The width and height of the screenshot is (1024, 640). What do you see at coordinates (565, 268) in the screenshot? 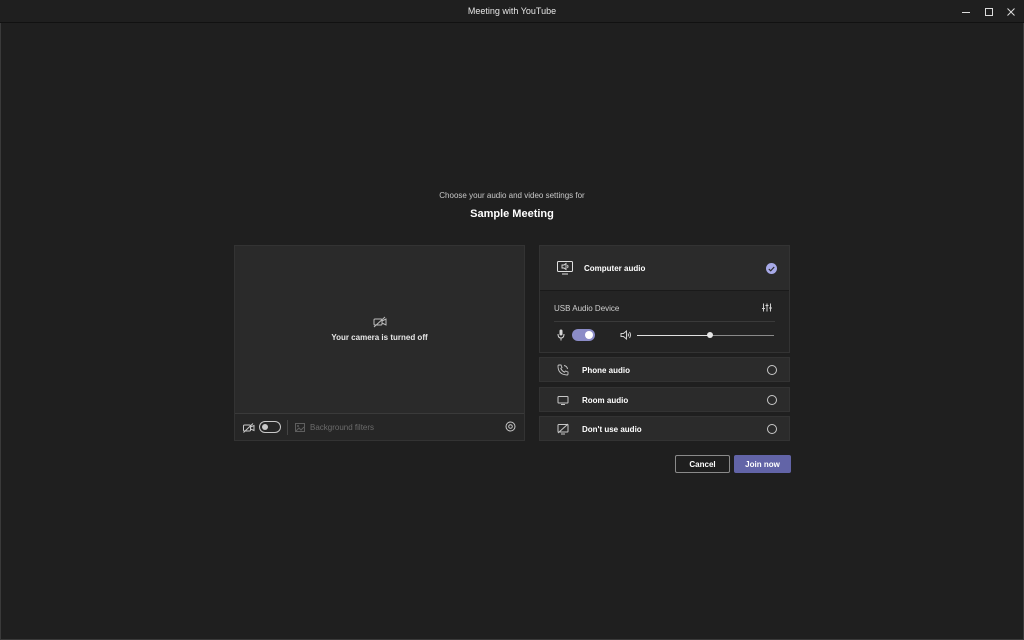
I see `computer-audio-icon` at bounding box center [565, 268].